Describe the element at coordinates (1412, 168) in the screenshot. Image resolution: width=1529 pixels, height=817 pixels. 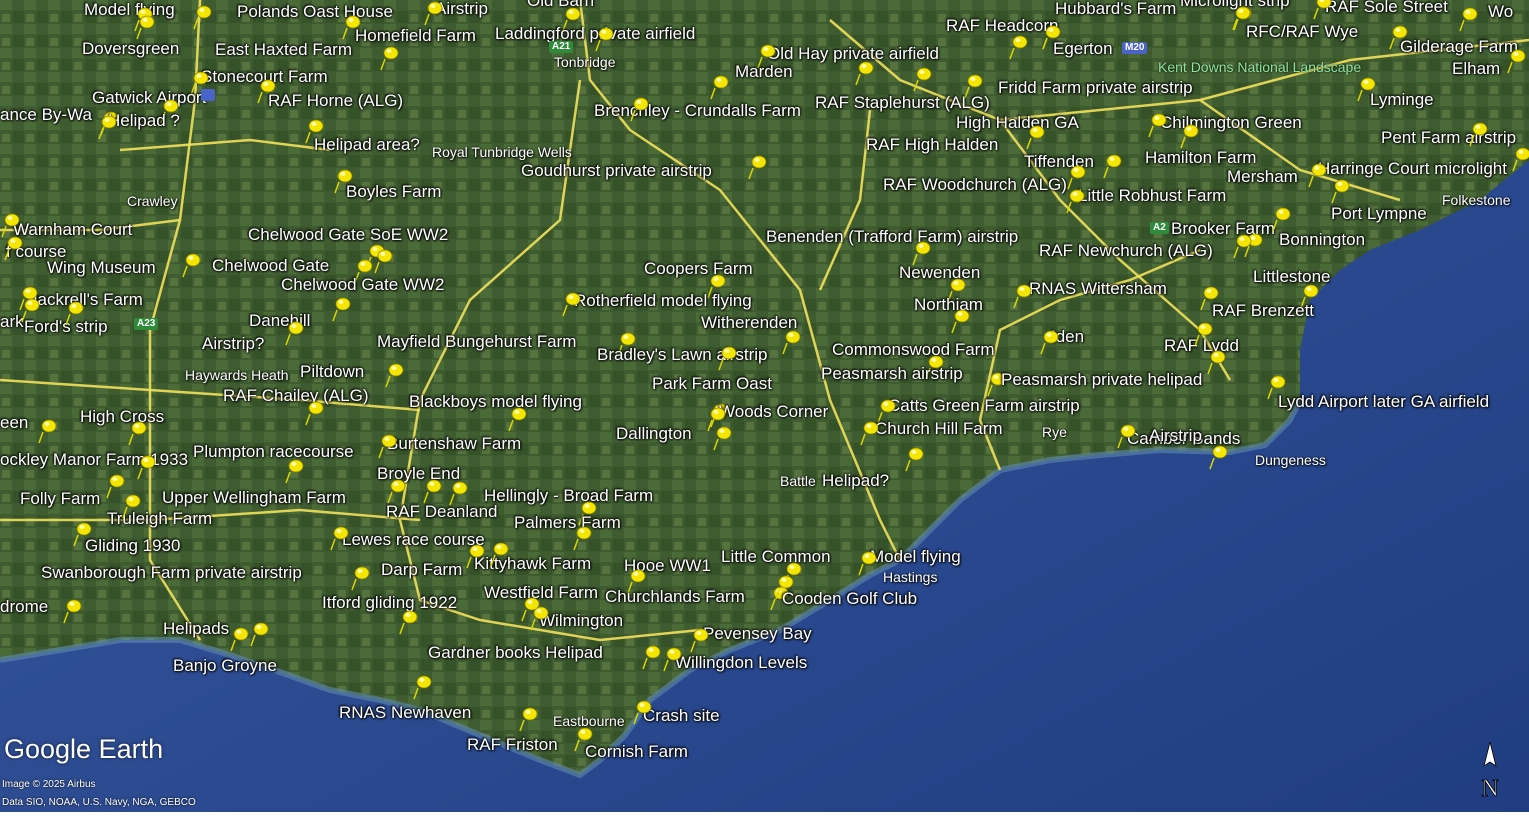
I see `place-label: Harringe Court microlight` at that location.